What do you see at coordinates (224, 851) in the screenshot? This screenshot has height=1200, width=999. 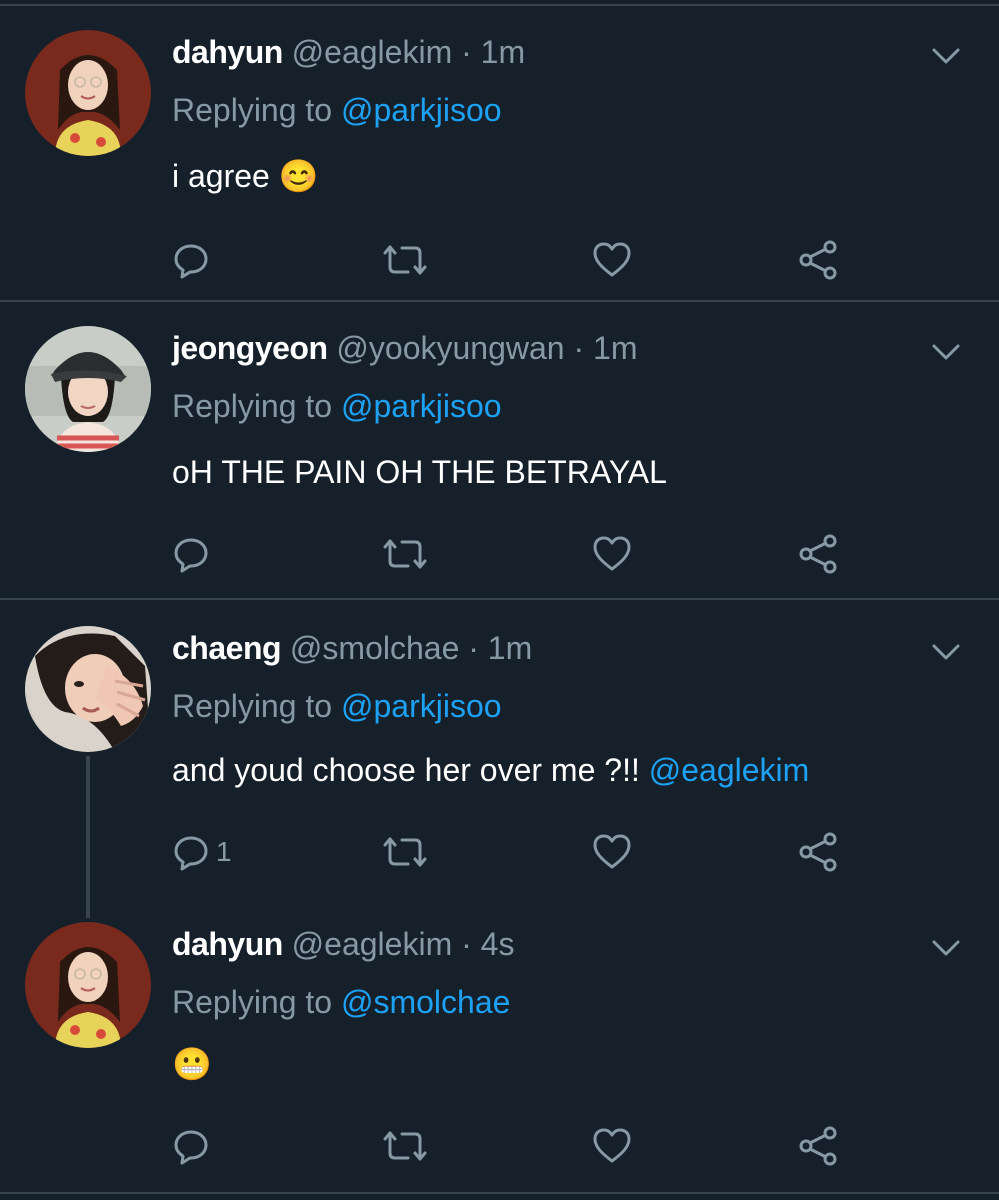 I see `reply-count: 1` at bounding box center [224, 851].